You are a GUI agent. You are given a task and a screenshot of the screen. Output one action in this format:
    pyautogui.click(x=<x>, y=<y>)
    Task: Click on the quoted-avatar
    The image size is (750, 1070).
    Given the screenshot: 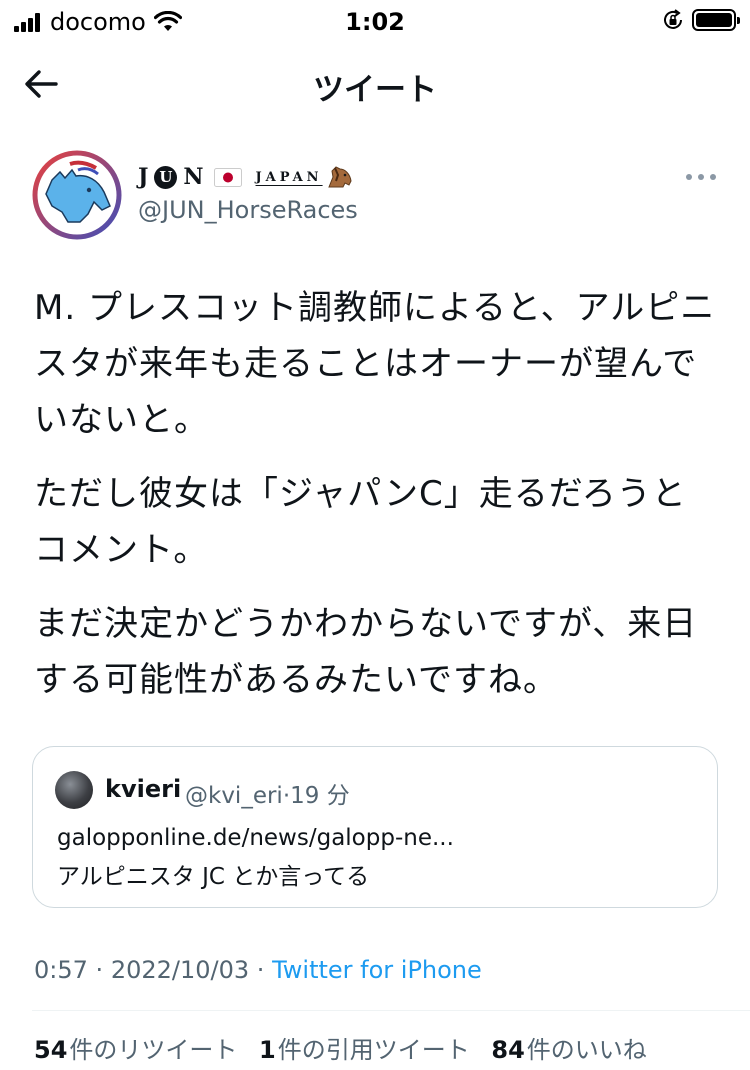 What is the action you would take?
    pyautogui.click(x=74, y=790)
    